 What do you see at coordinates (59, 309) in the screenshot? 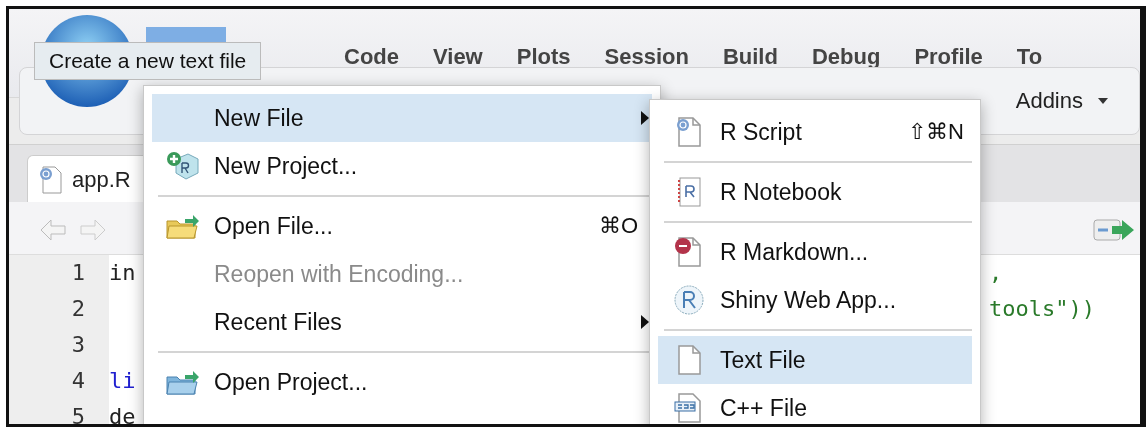
I see `line-number: 2` at bounding box center [59, 309].